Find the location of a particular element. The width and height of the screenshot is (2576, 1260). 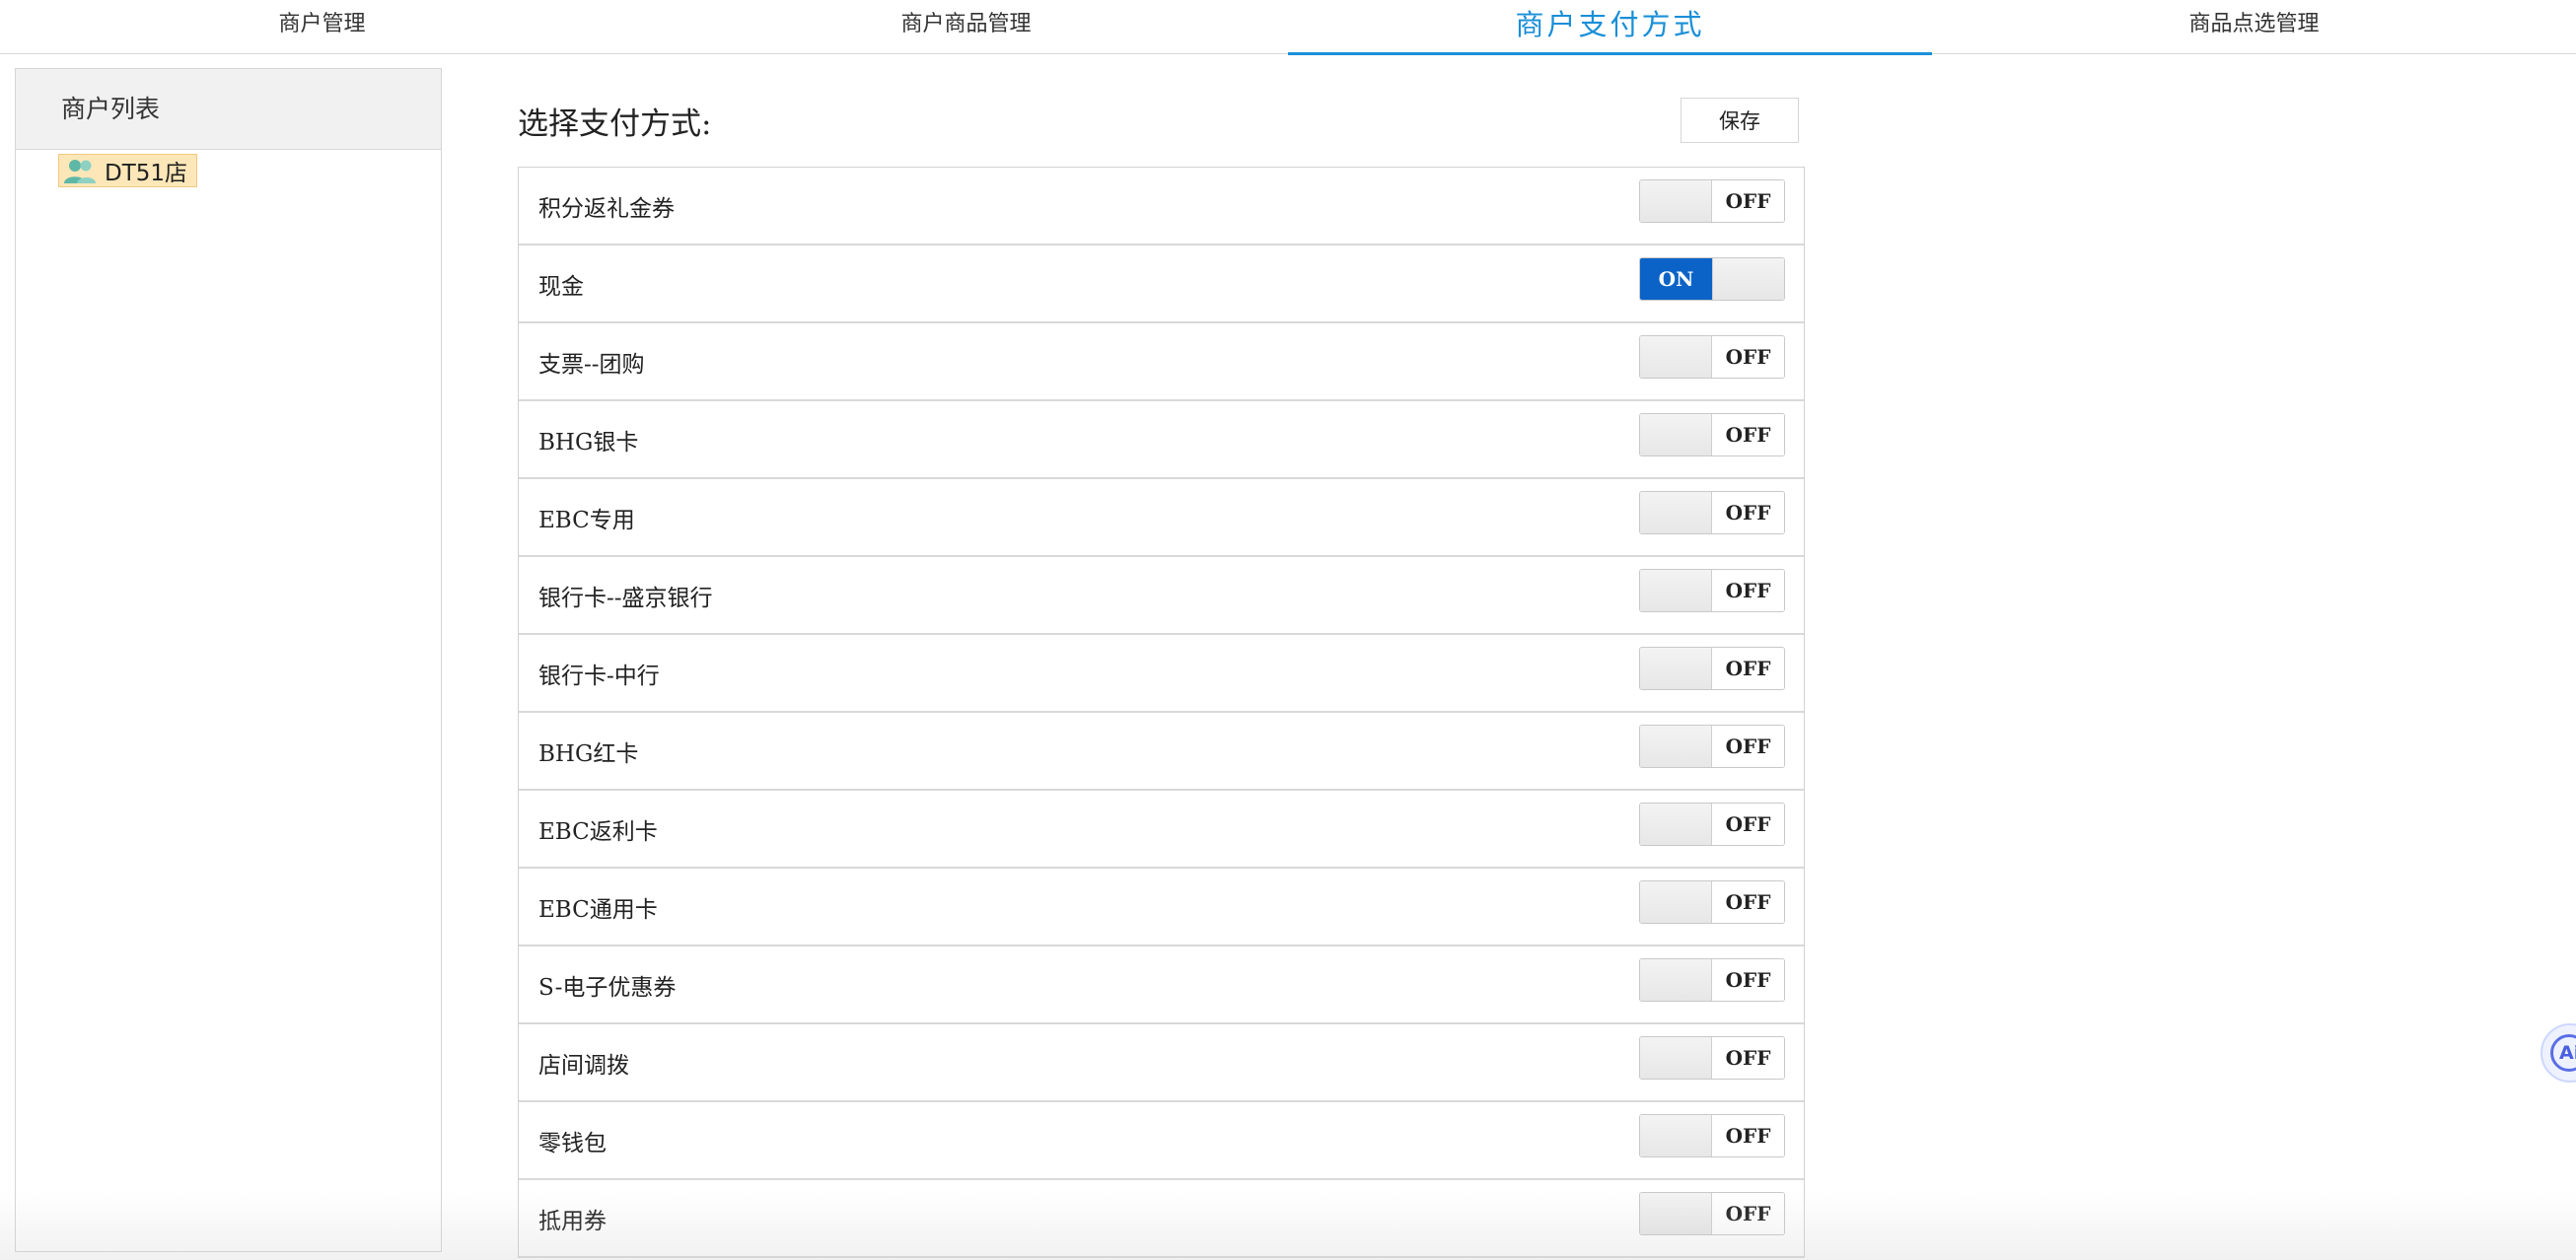

tab-merchant-products: 商户商品管理 is located at coordinates (966, 26).